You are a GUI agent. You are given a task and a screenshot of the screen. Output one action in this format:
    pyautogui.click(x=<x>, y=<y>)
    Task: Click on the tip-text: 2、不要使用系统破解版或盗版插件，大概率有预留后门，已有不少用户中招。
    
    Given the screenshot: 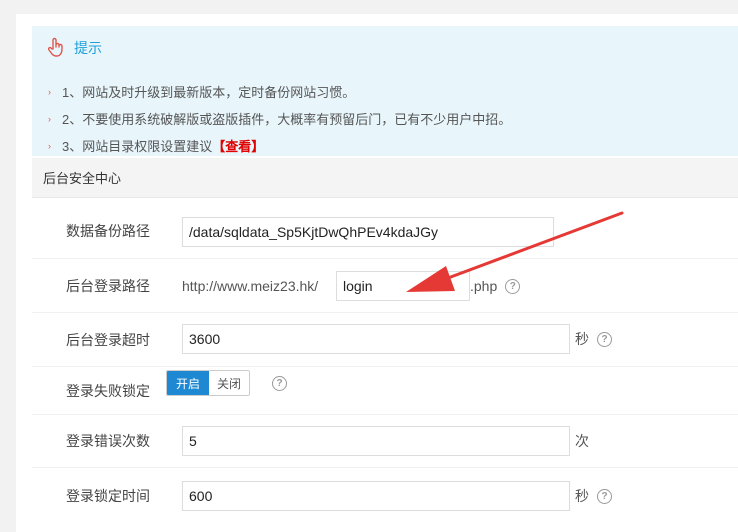 What is the action you would take?
    pyautogui.click(x=287, y=119)
    